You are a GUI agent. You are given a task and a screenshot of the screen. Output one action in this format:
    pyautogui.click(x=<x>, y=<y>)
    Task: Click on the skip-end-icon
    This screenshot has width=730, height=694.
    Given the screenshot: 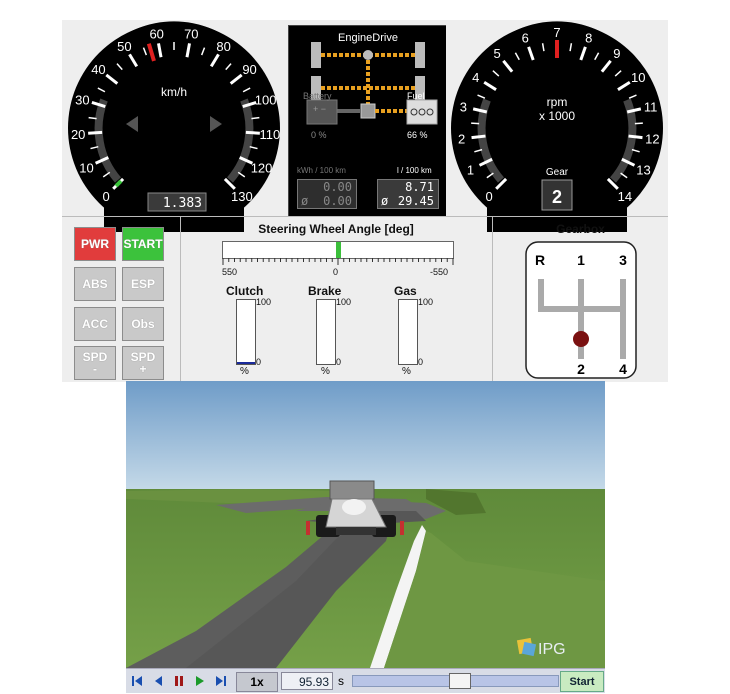 What is the action you would take?
    pyautogui.click(x=221, y=681)
    